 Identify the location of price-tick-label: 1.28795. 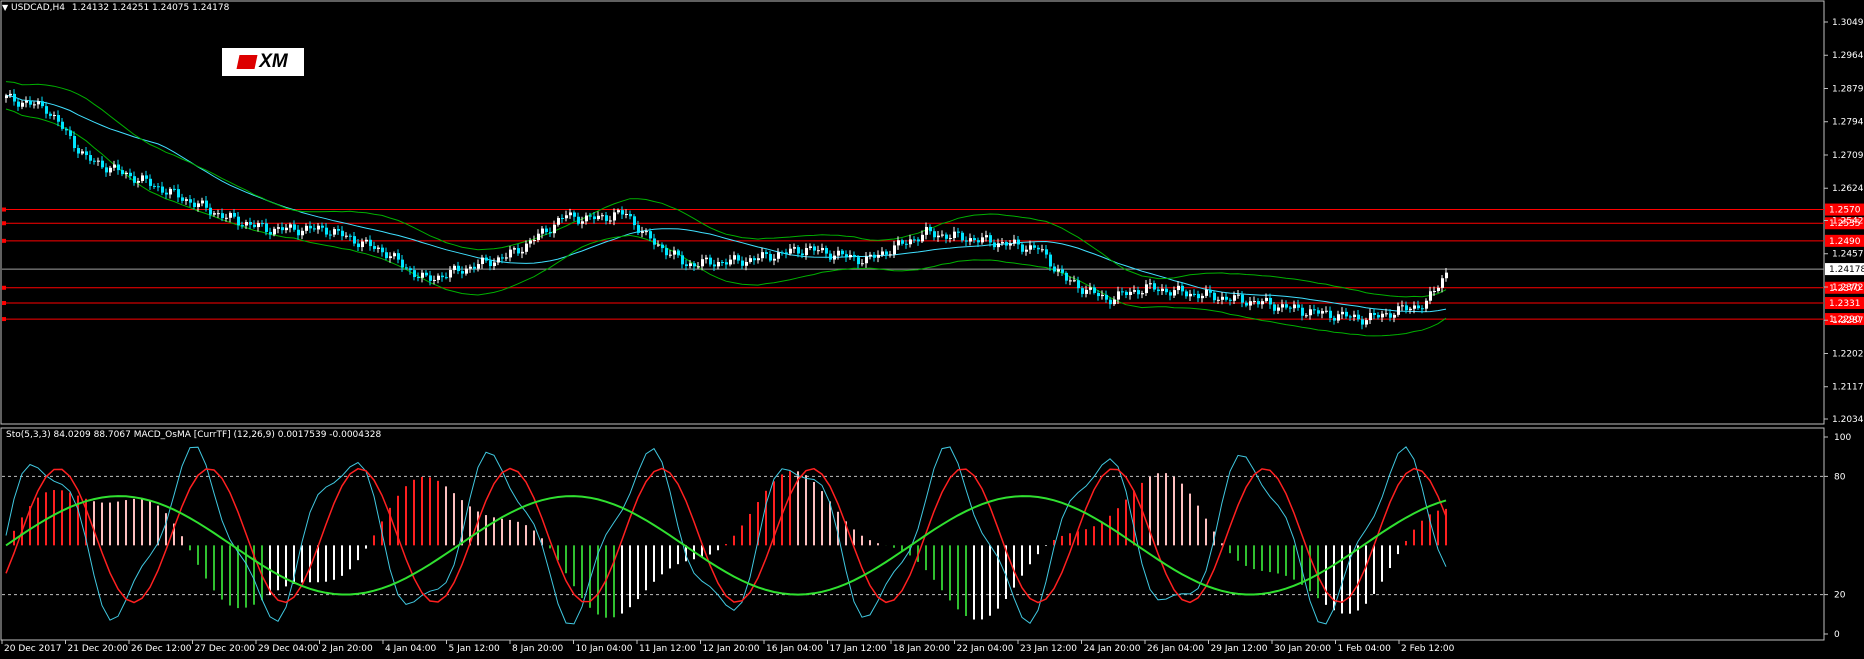
(1848, 89).